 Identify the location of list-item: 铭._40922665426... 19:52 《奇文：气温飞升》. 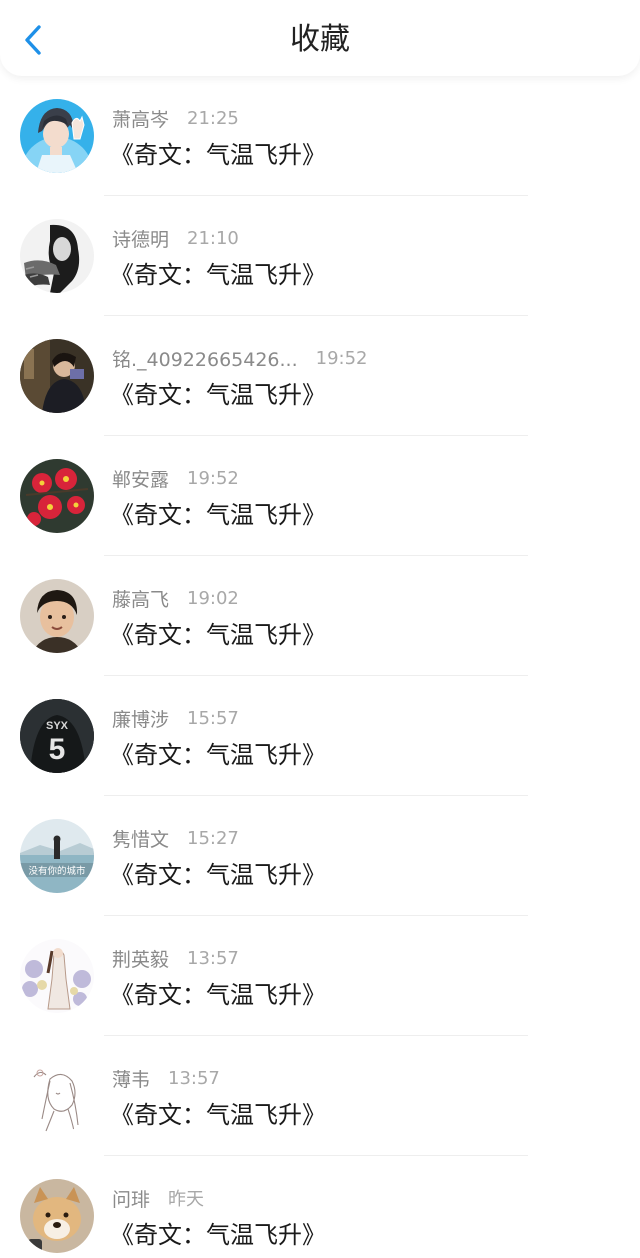
(320, 376).